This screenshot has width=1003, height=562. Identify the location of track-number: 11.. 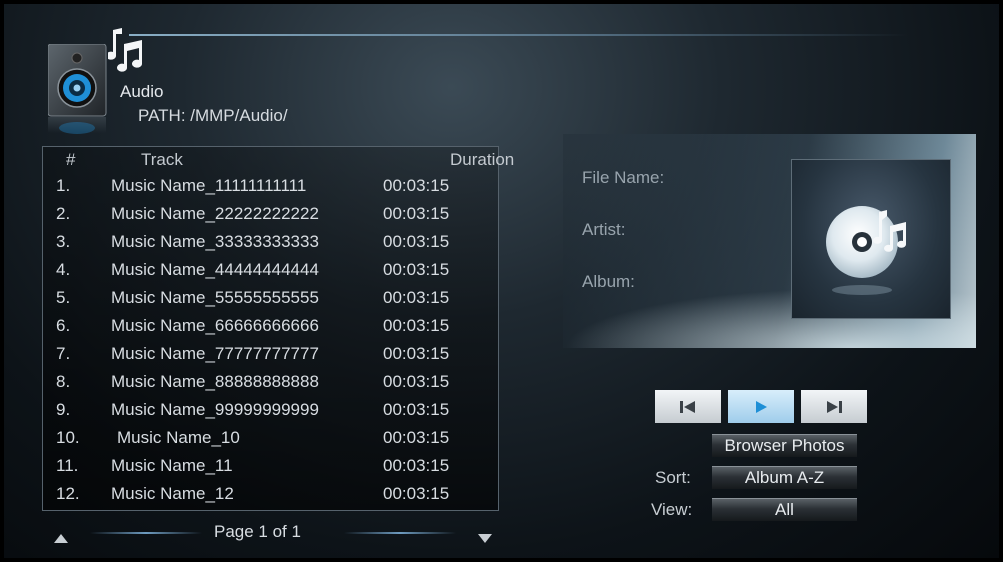
(67, 465).